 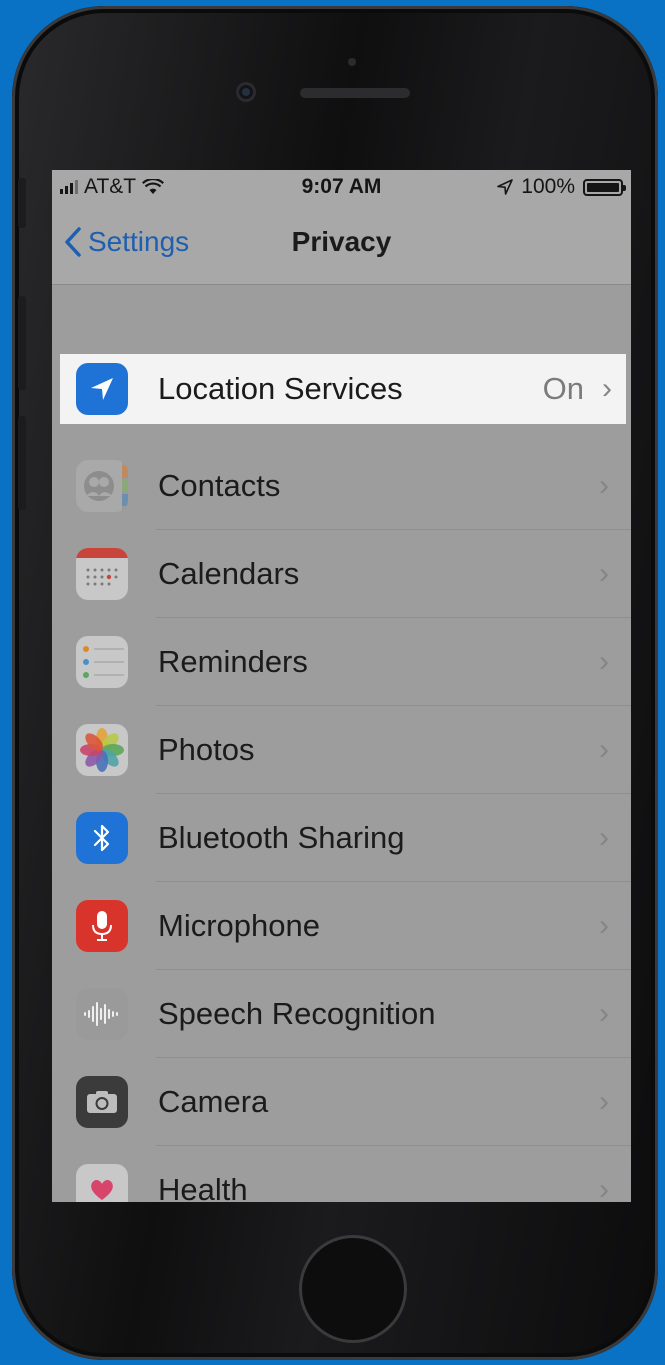 What do you see at coordinates (341, 574) in the screenshot?
I see `row-calendars: Calendars ›` at bounding box center [341, 574].